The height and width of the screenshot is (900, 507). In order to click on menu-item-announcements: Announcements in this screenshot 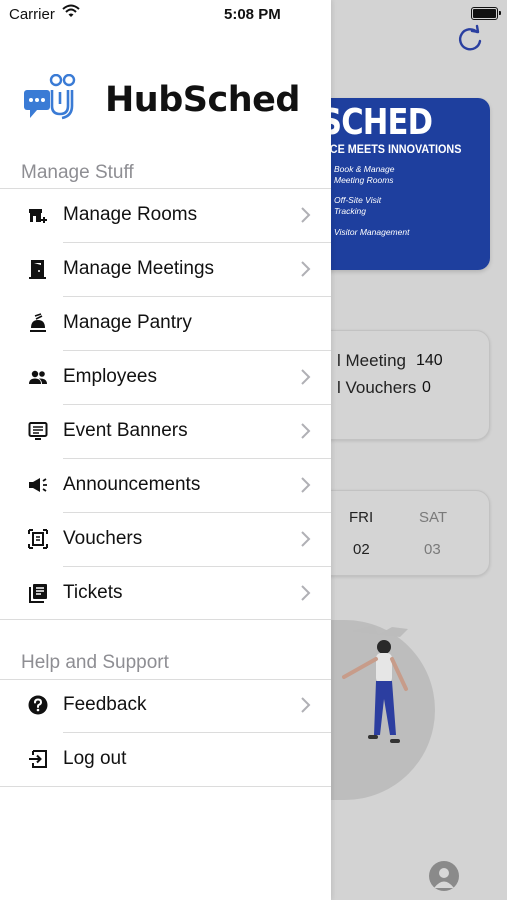, I will do `click(165, 486)`.